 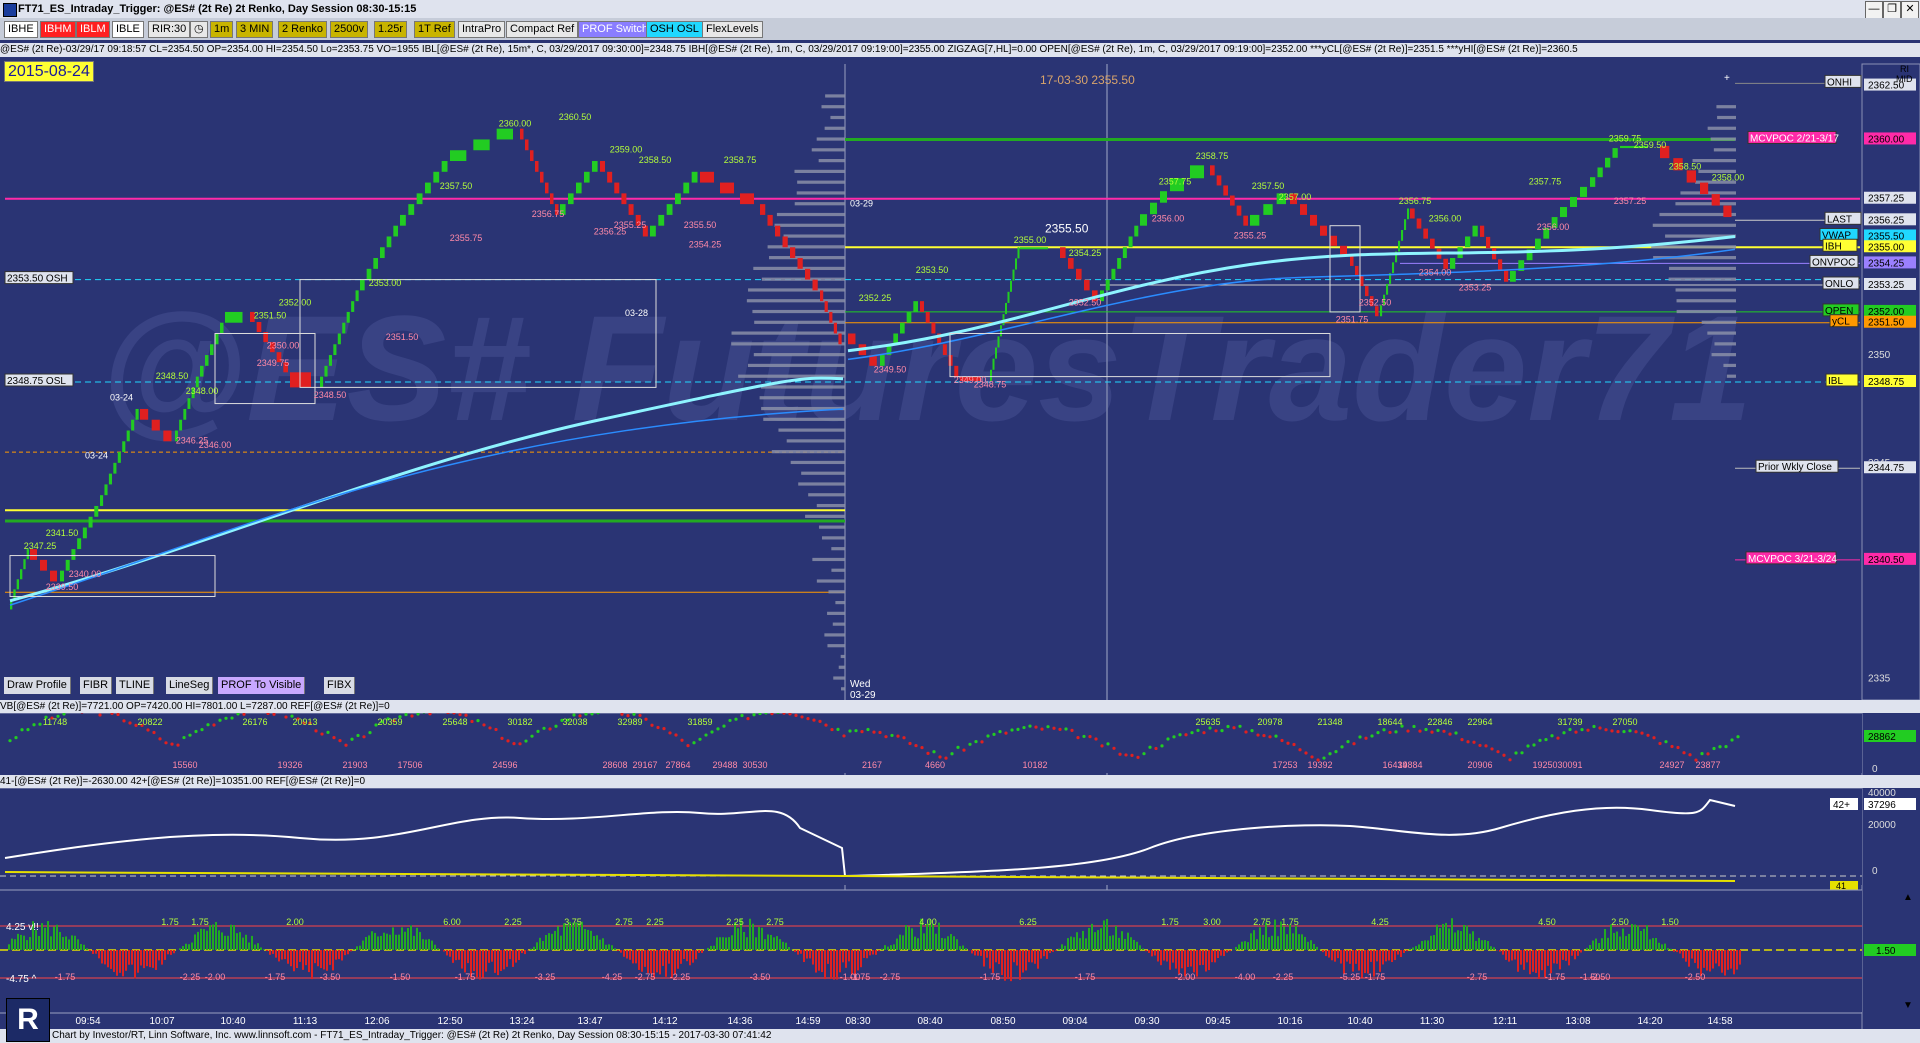 What do you see at coordinates (1892, 10) in the screenshot?
I see `restore-button: ❐` at bounding box center [1892, 10].